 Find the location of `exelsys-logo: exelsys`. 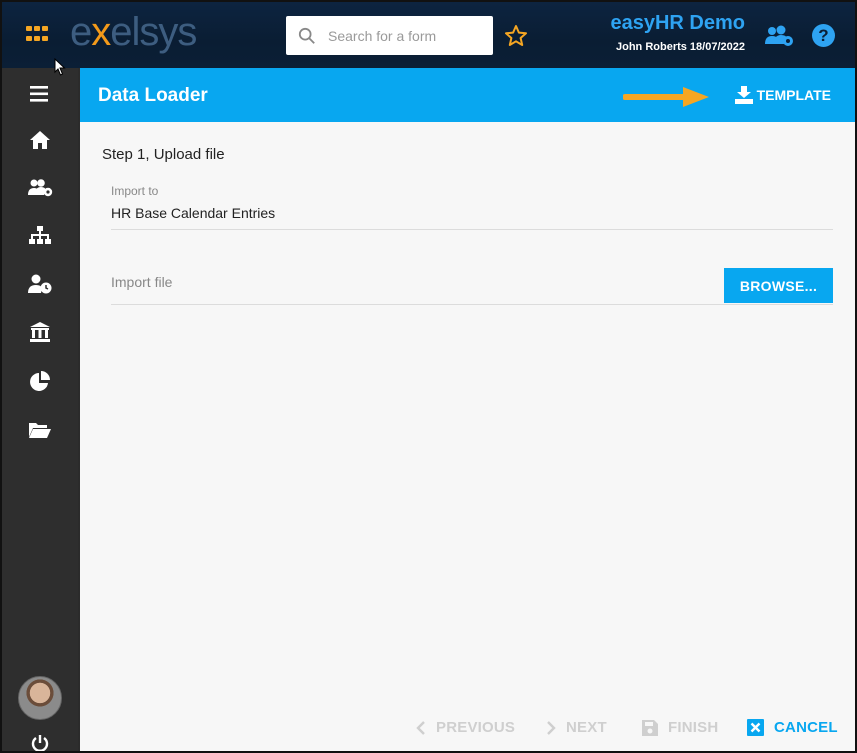

exelsys-logo: exelsys is located at coordinates (133, 32).